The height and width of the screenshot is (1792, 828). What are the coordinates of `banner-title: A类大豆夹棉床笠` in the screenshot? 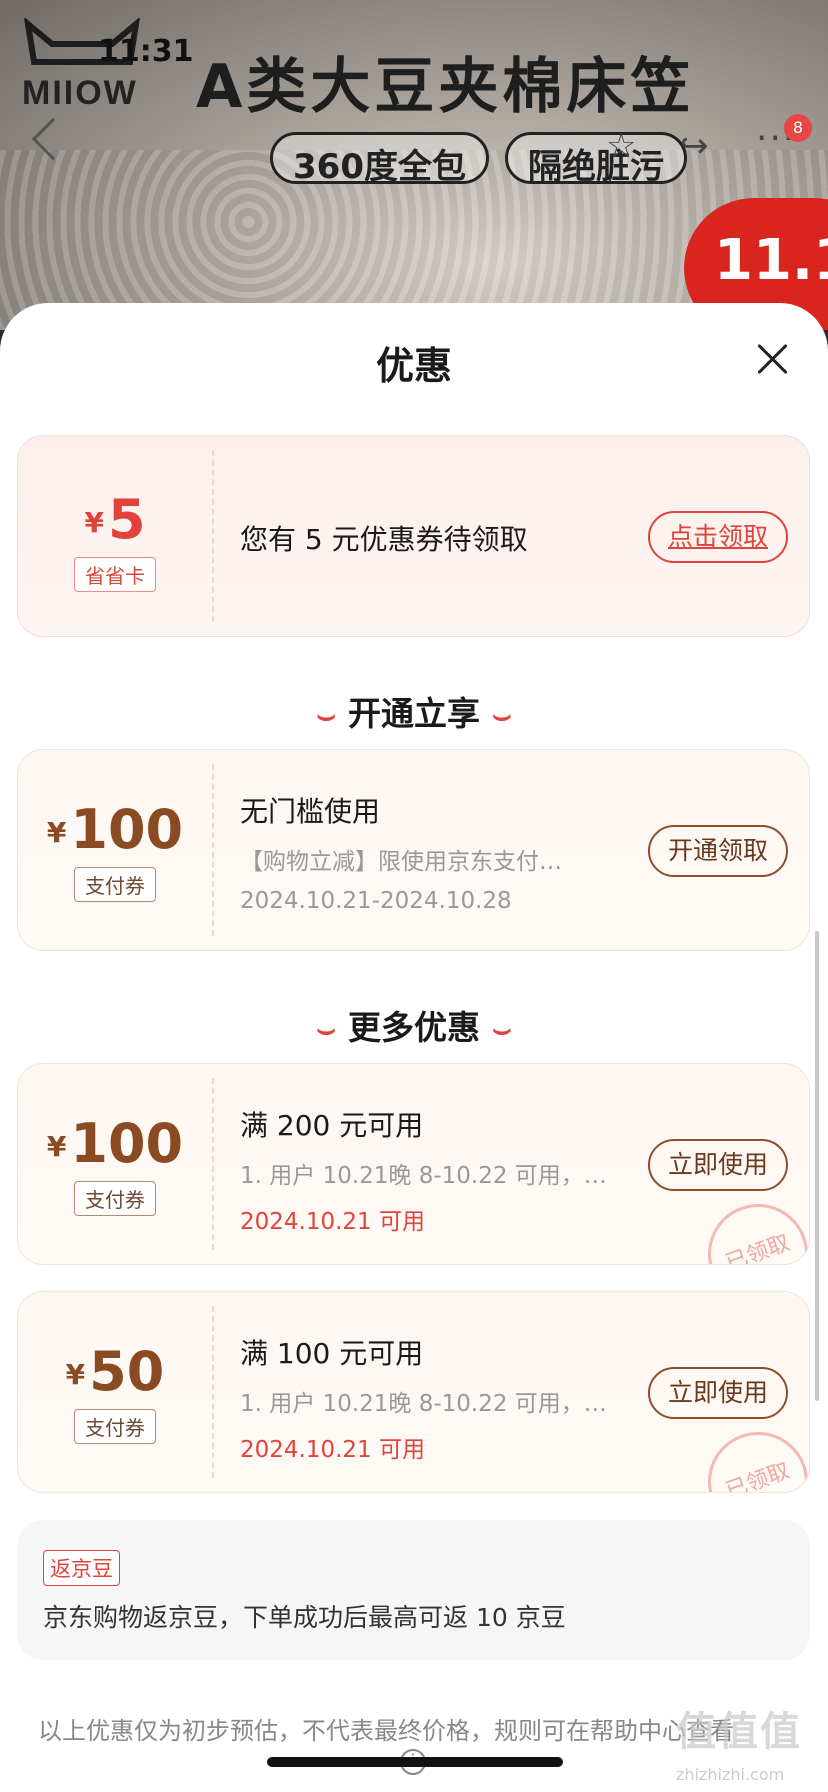 It's located at (445, 87).